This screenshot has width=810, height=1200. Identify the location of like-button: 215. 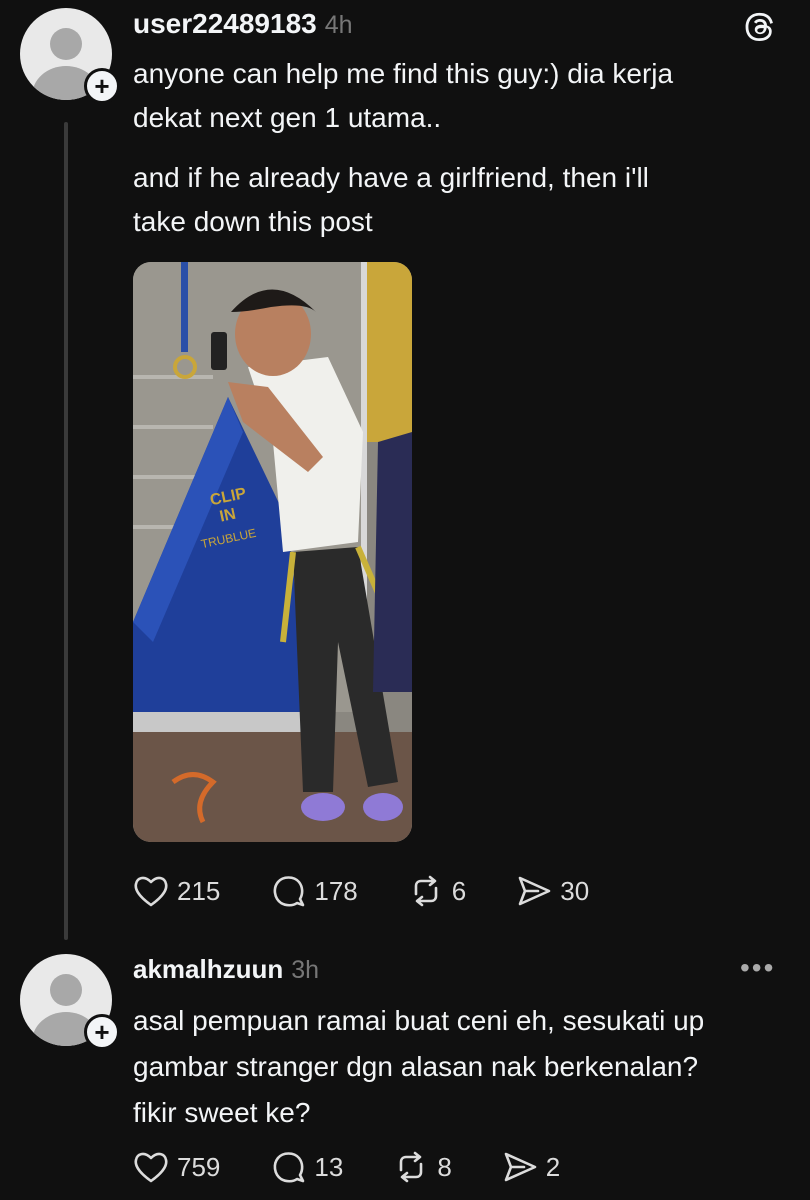
(176, 891).